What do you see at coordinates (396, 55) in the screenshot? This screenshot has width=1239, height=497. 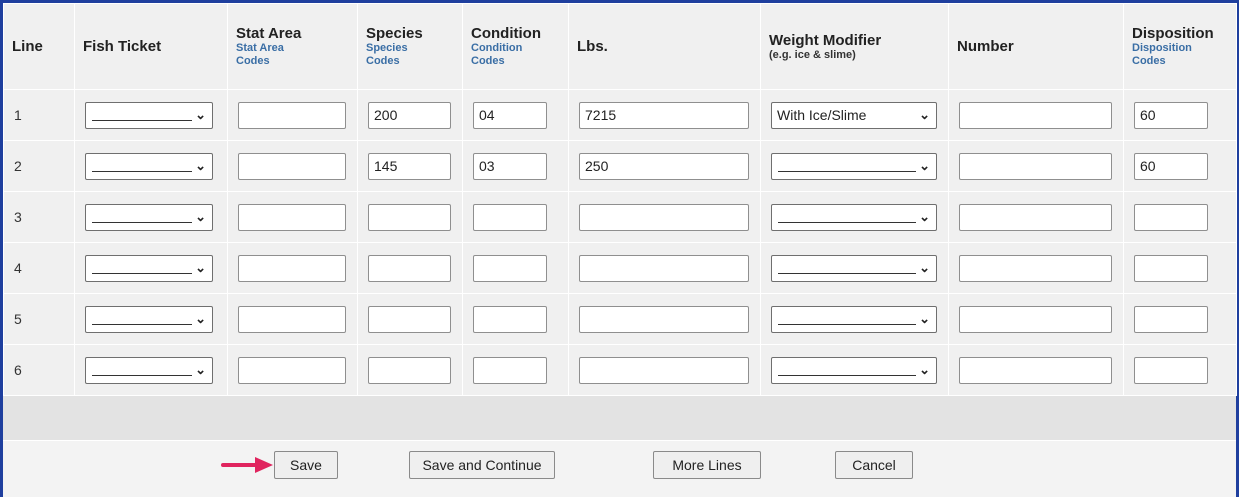 I see `species-codes-link: Species Codes` at bounding box center [396, 55].